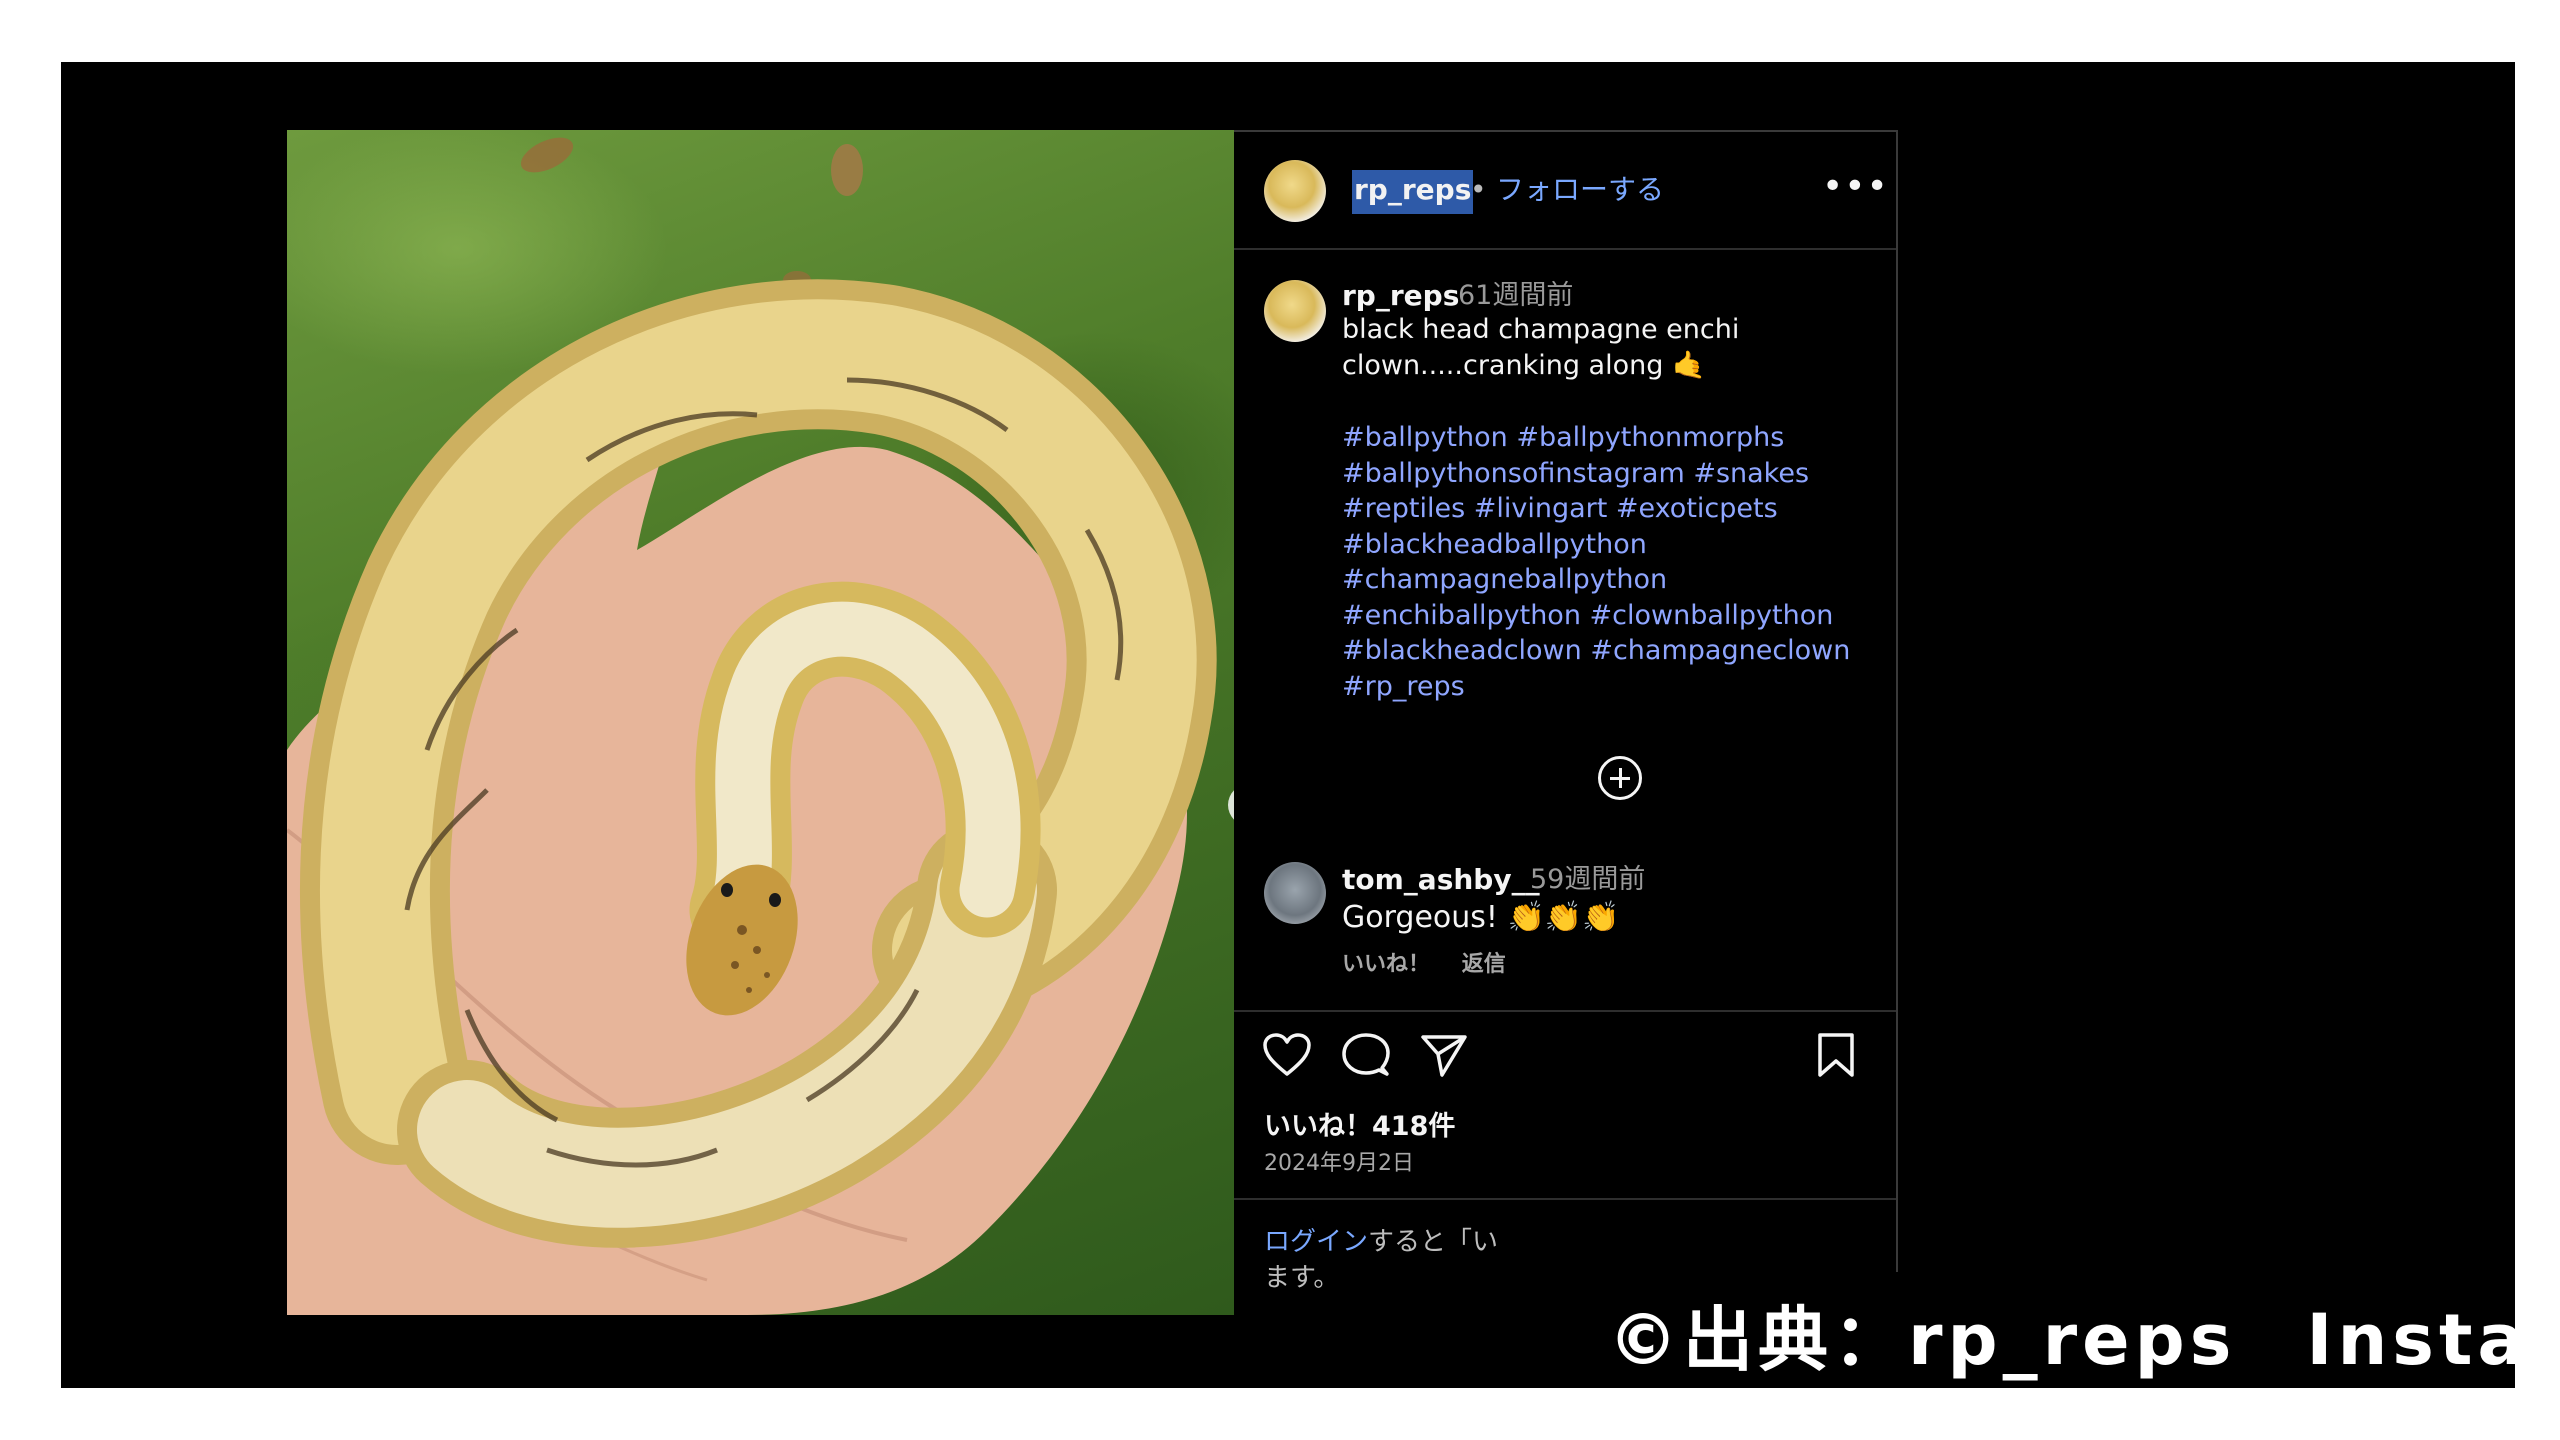  What do you see at coordinates (1444, 1055) in the screenshot?
I see `share-icon` at bounding box center [1444, 1055].